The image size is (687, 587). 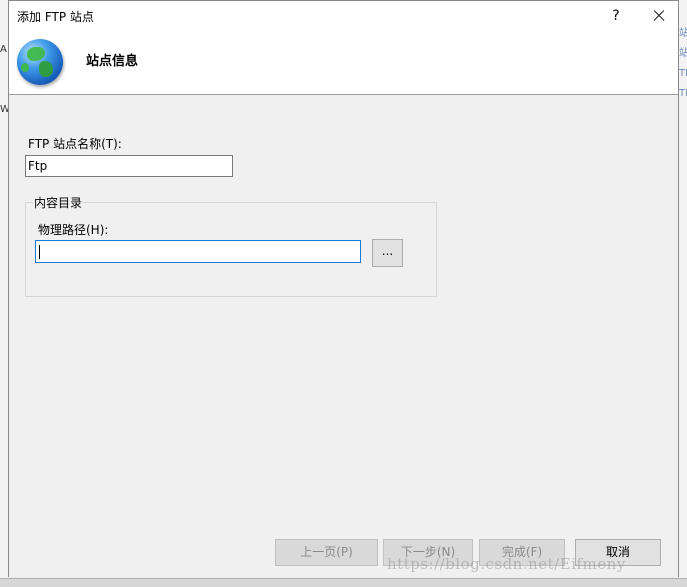 What do you see at coordinates (129, 166) in the screenshot?
I see `site-name-input: Ftp` at bounding box center [129, 166].